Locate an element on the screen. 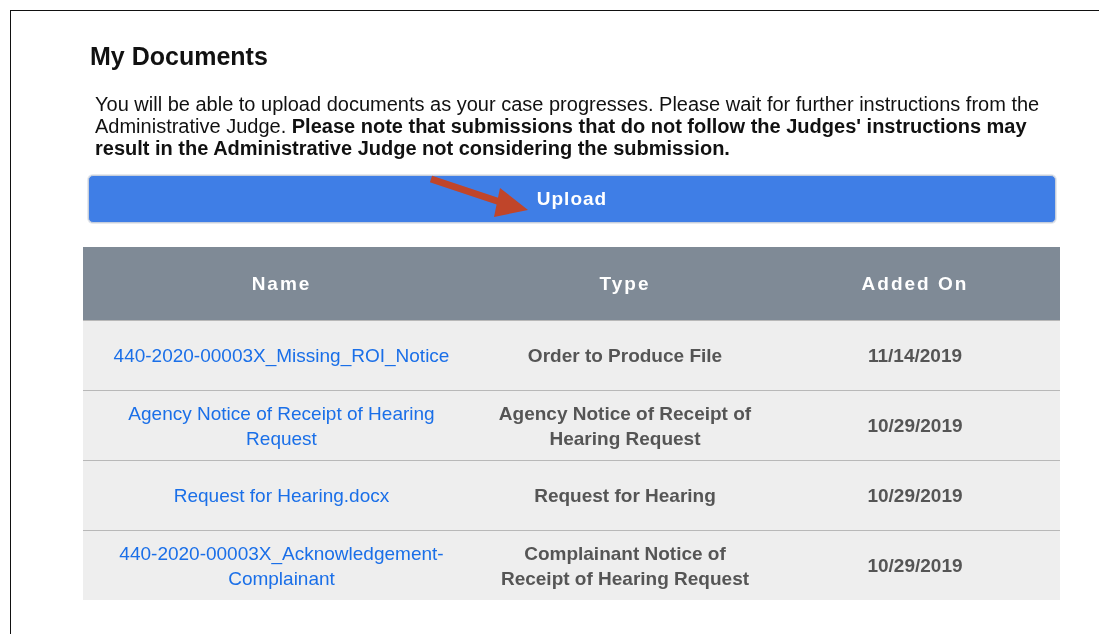 Image resolution: width=1099 pixels, height=634 pixels. column-header: Added On is located at coordinates (915, 284).